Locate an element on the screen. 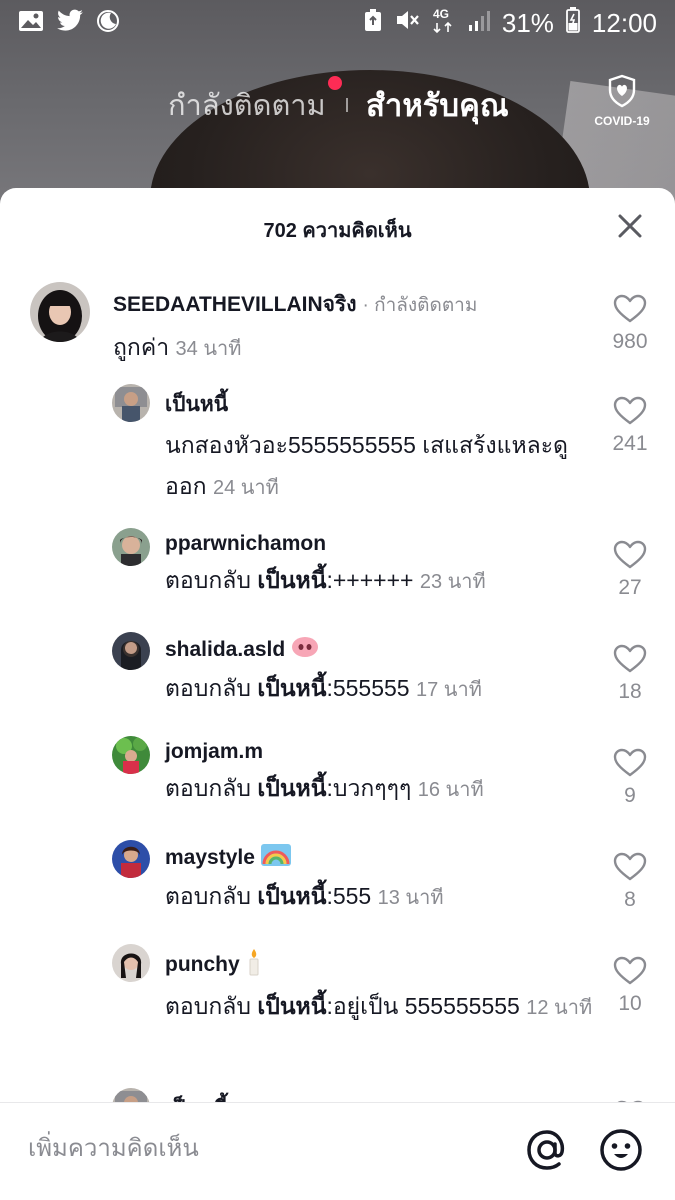 The height and width of the screenshot is (1200, 675). reply-user-row: maystyle is located at coordinates (380, 858).